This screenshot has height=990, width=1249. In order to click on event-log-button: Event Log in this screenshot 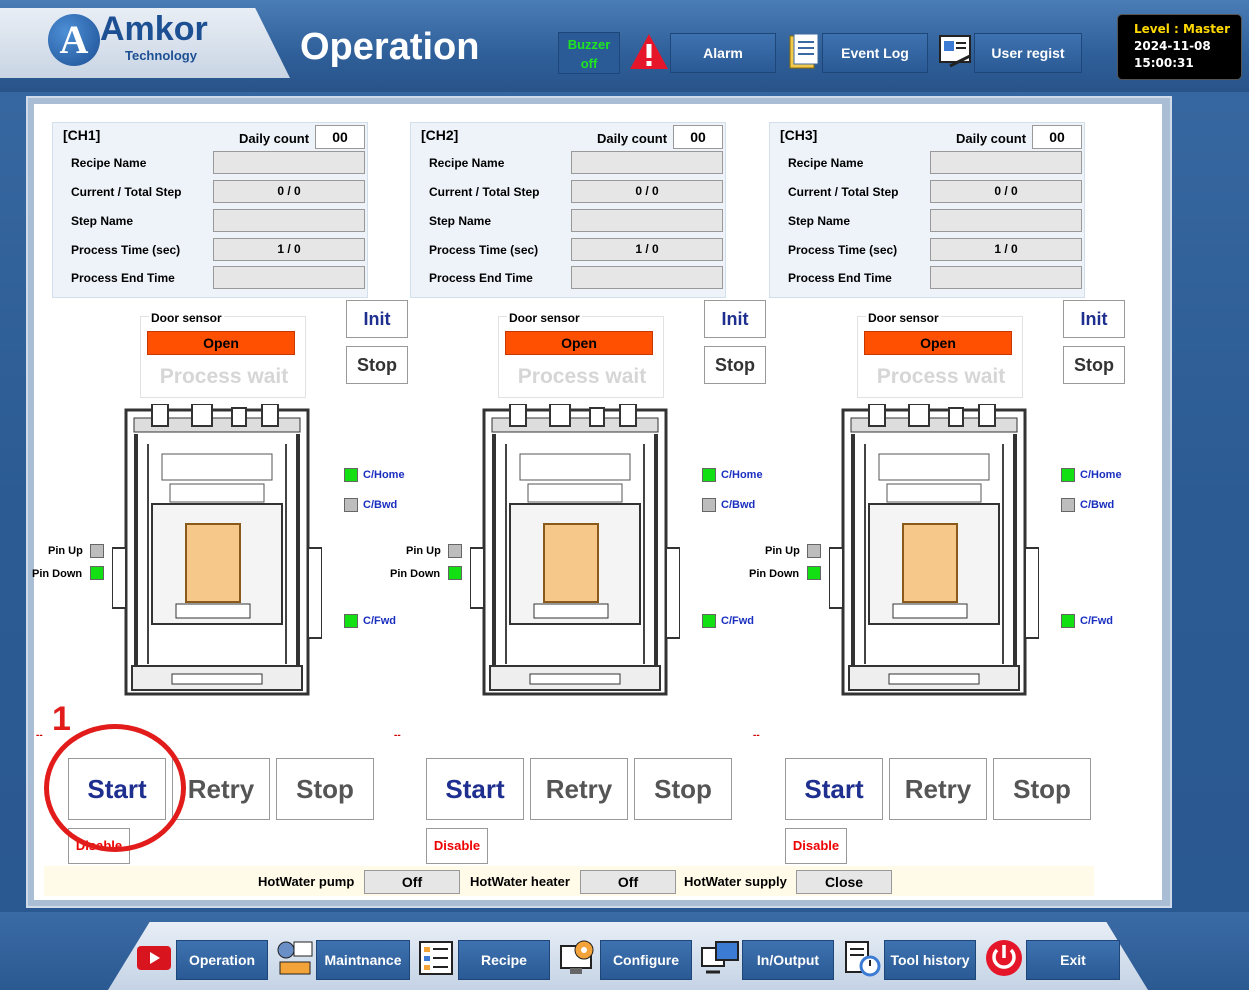, I will do `click(875, 53)`.